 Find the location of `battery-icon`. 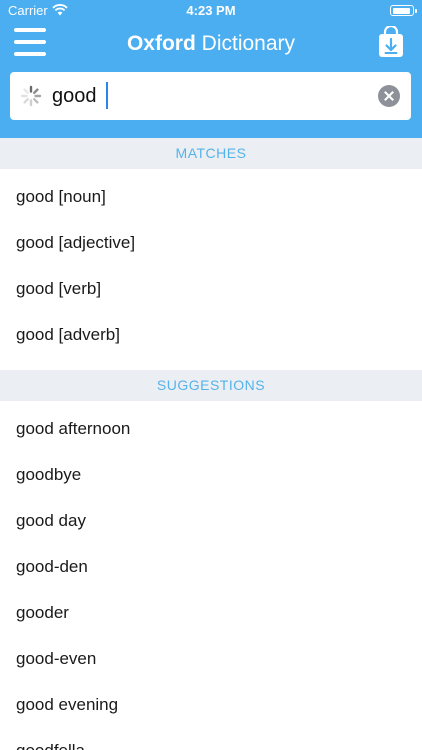

battery-icon is located at coordinates (403, 10).